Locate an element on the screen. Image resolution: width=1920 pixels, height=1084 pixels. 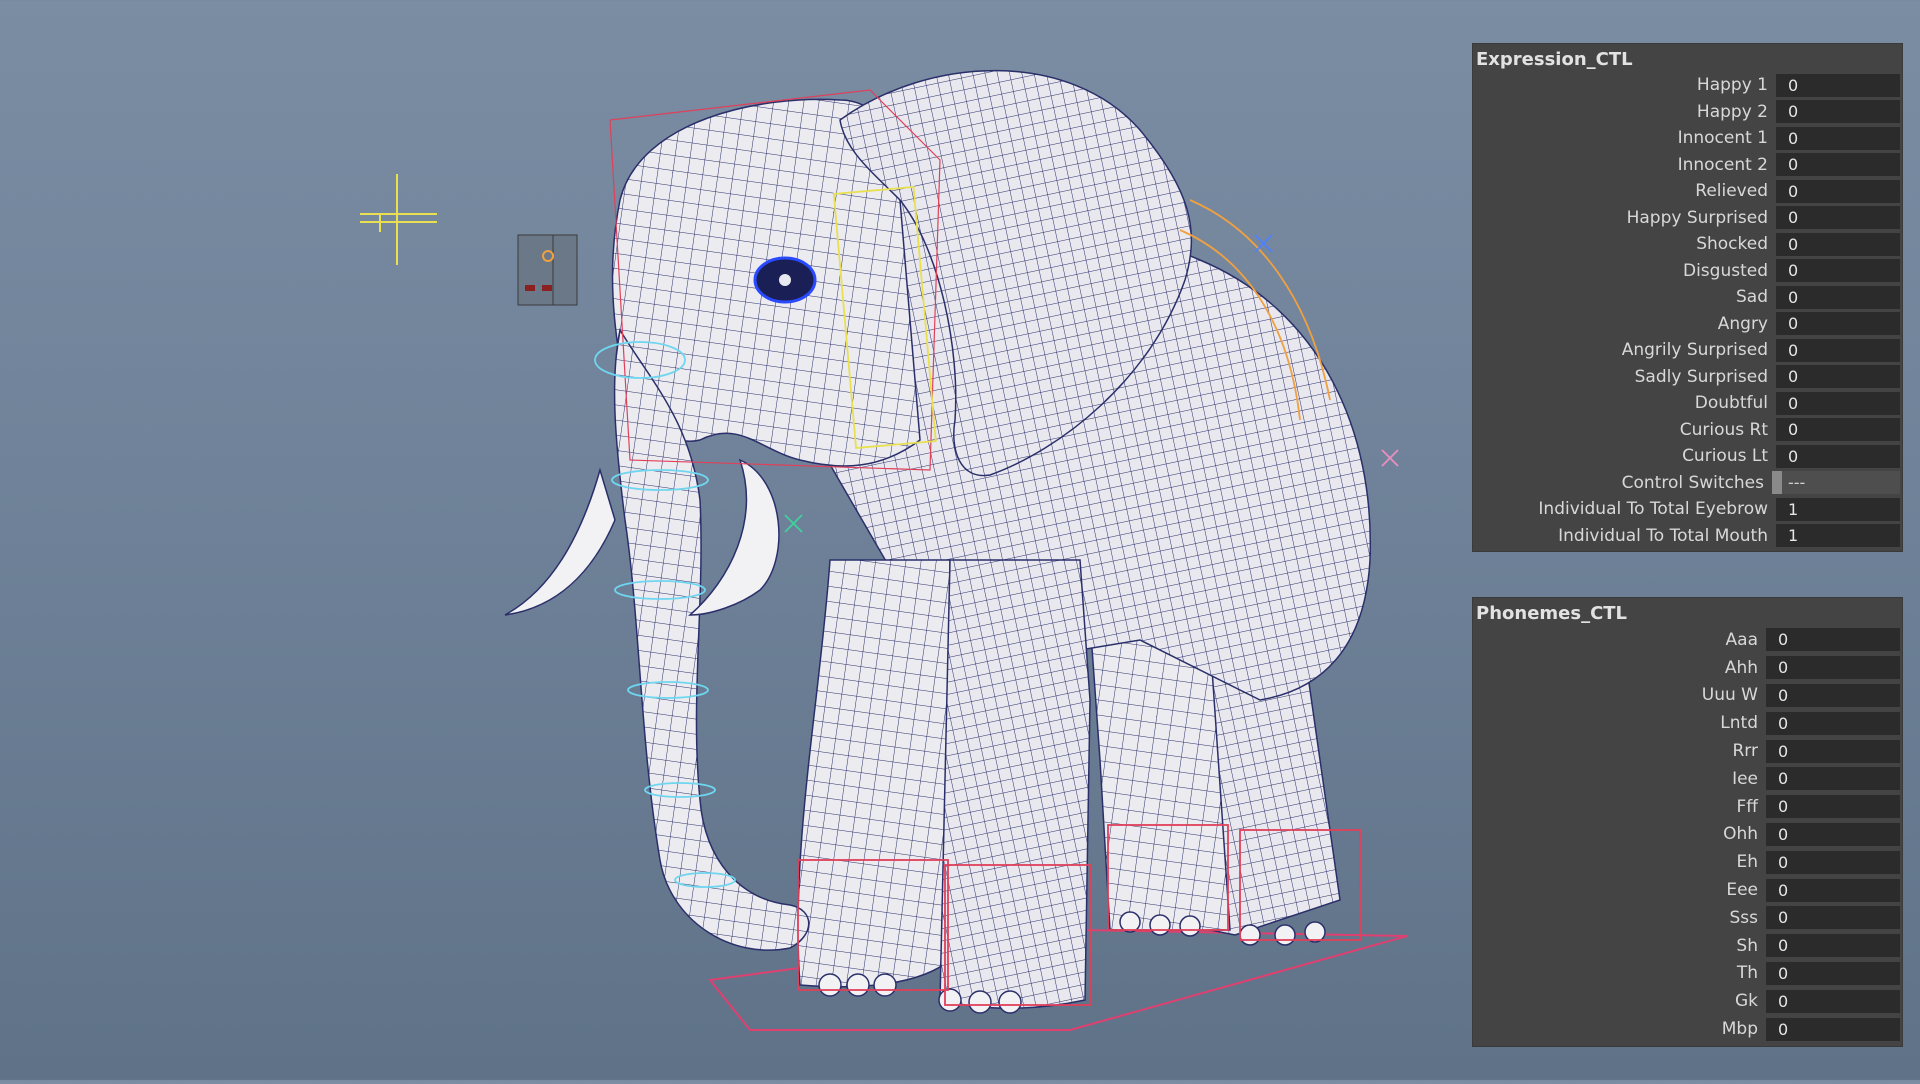
expression-attribute-label: Angry is located at coordinates (1742, 323).